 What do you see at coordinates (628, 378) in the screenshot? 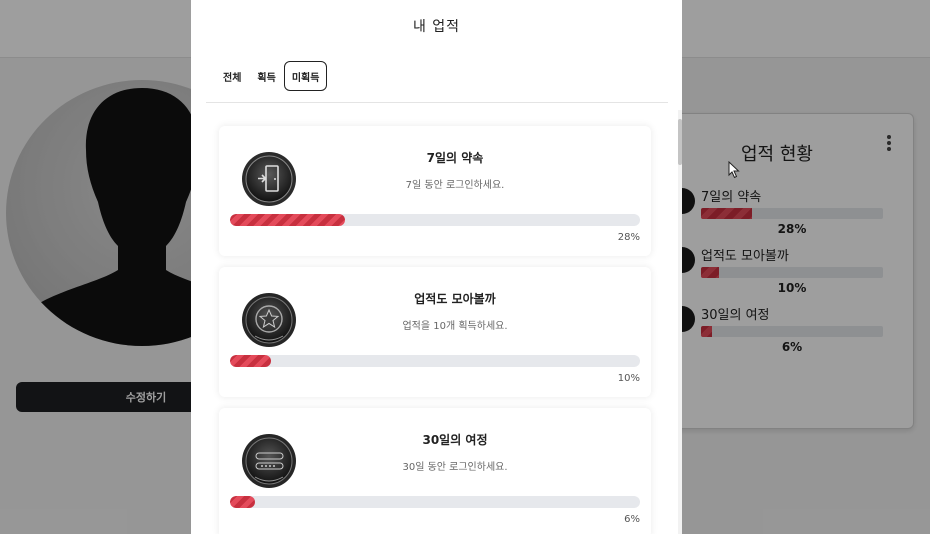
I see `achievement-percent: 10%` at bounding box center [628, 378].